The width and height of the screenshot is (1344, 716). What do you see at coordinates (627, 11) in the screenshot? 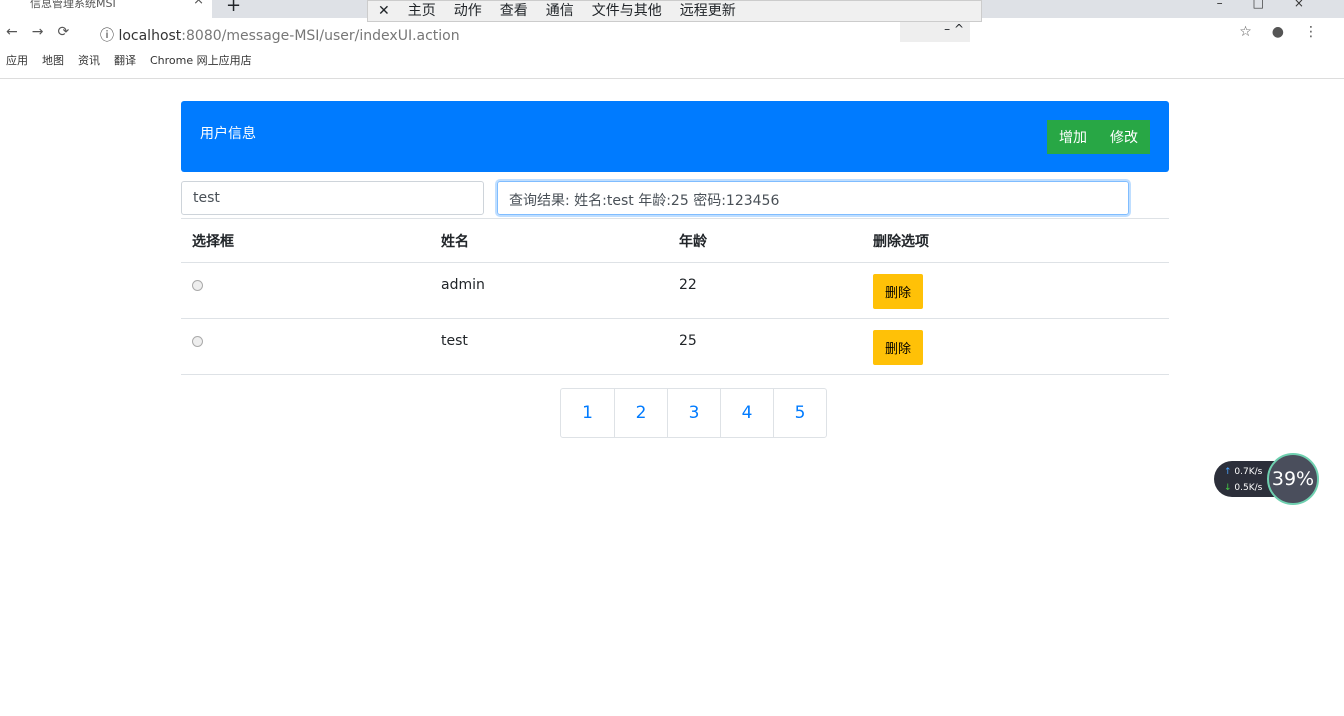
I see `remote-files: 文件与其他` at bounding box center [627, 11].